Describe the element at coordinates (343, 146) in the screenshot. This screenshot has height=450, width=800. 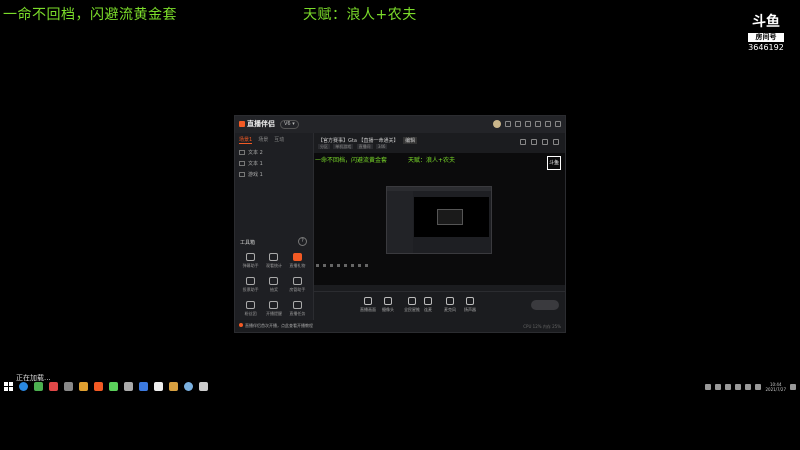
I see `meta-tag: 单机游戏` at that location.